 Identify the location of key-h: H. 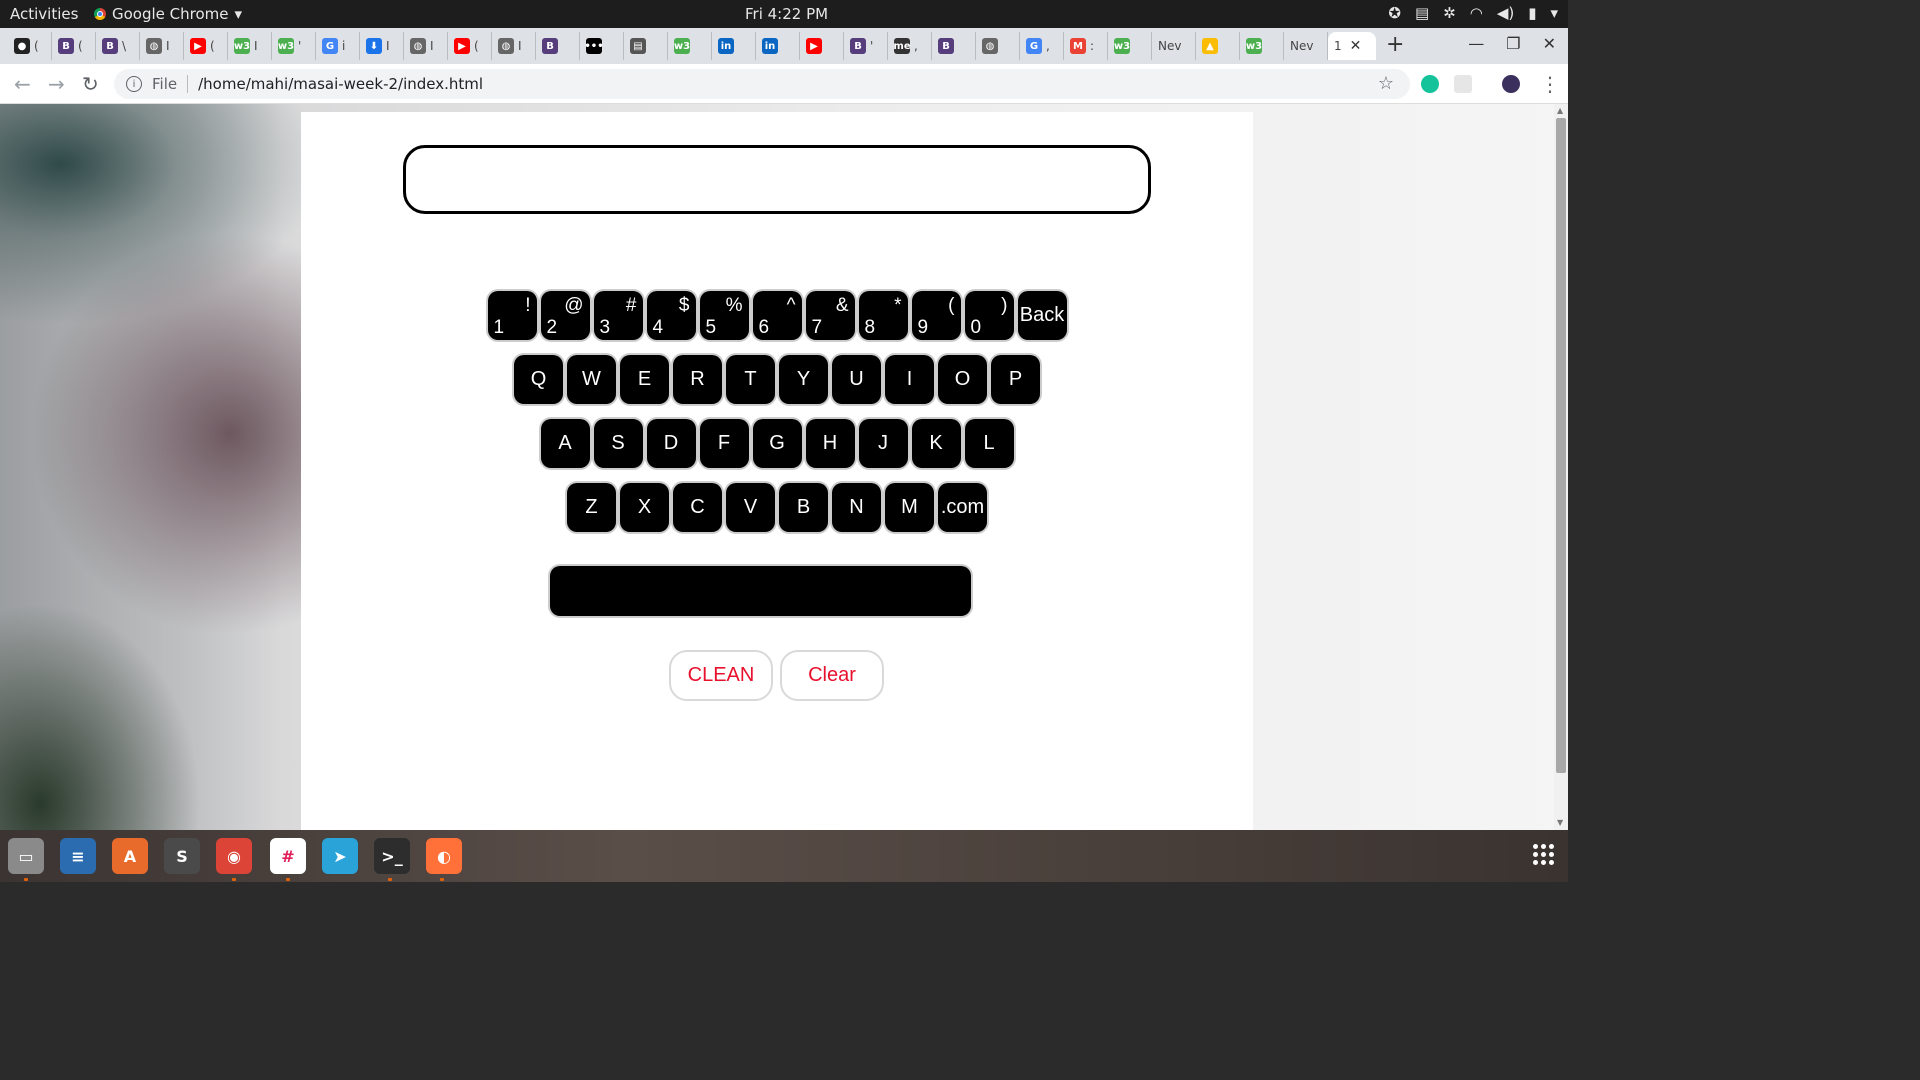
(830, 443).